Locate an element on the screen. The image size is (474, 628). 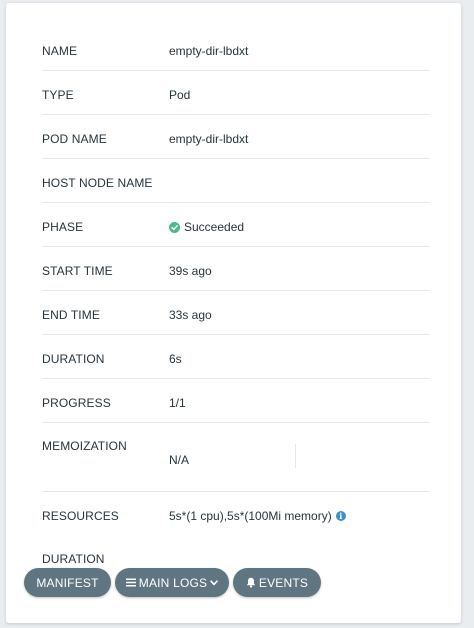
host-node-name-label: HOST NODE NAME is located at coordinates (97, 183).